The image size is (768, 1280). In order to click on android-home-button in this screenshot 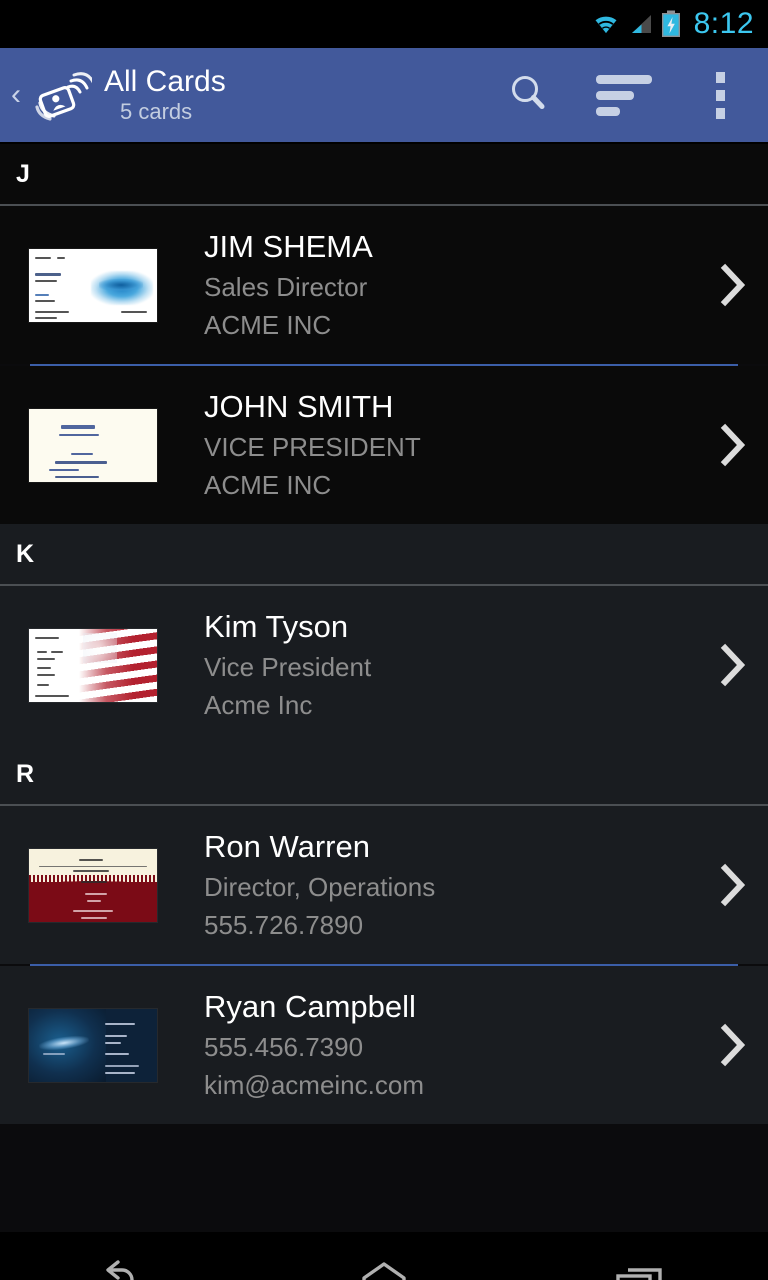, I will do `click(384, 1256)`.